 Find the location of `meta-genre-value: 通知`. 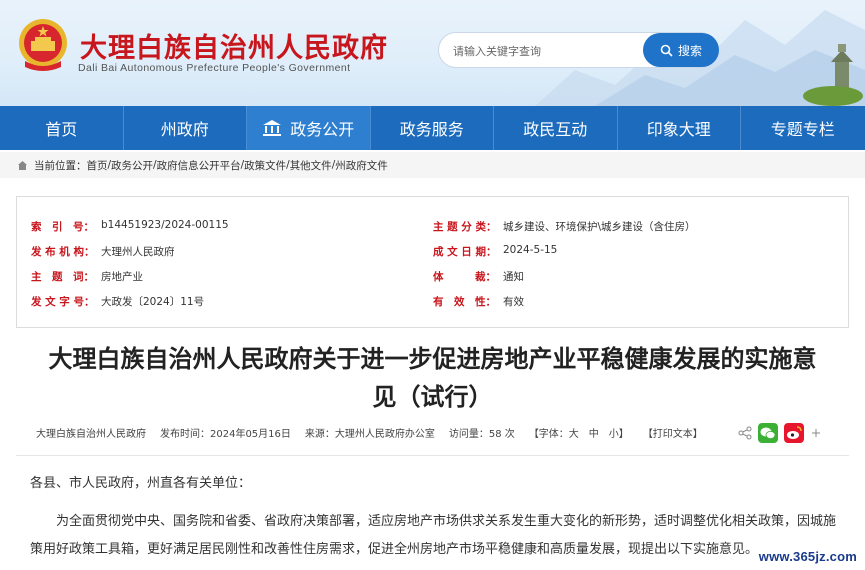

meta-genre-value: 通知 is located at coordinates (513, 277).